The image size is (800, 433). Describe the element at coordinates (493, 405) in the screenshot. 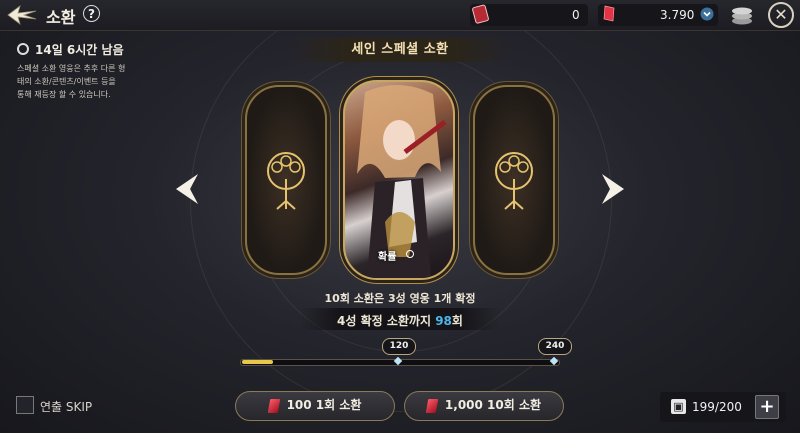

I see `summon-10-label: 1,000 10회 소환` at that location.